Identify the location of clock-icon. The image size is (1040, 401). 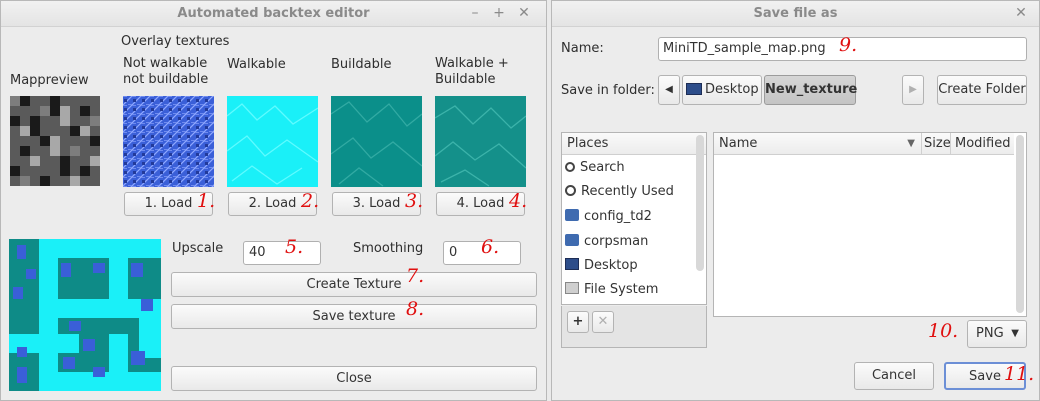
(570, 190).